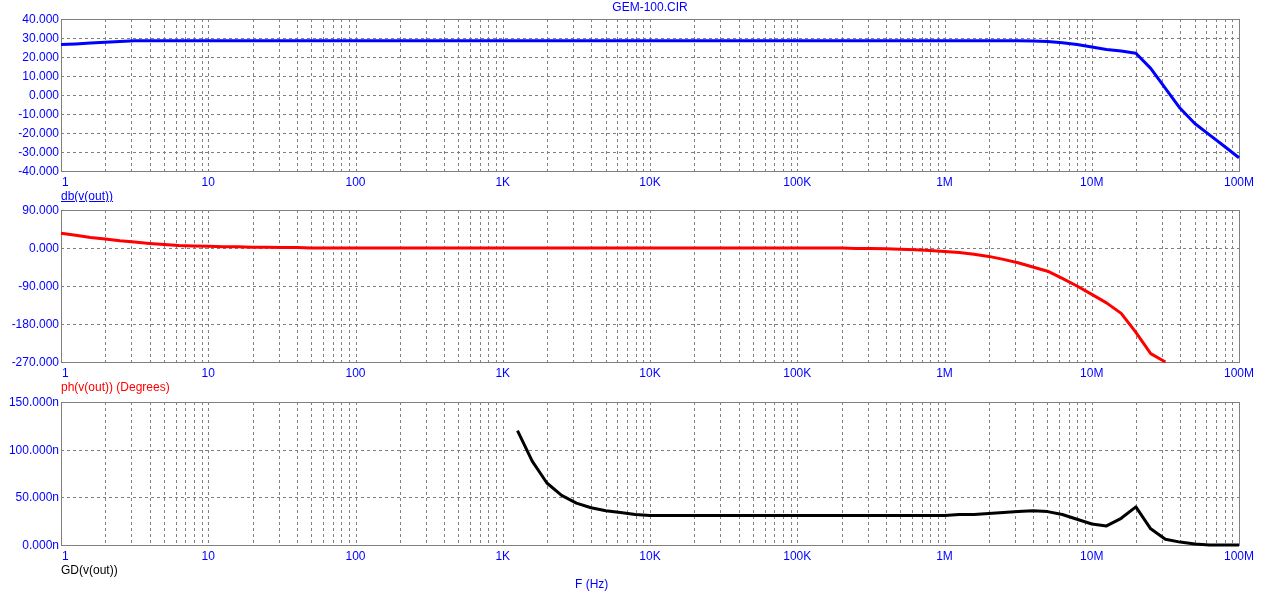 The height and width of the screenshot is (601, 1267). What do you see at coordinates (37, 497) in the screenshot?
I see `axis-tick-label: 50.000n` at bounding box center [37, 497].